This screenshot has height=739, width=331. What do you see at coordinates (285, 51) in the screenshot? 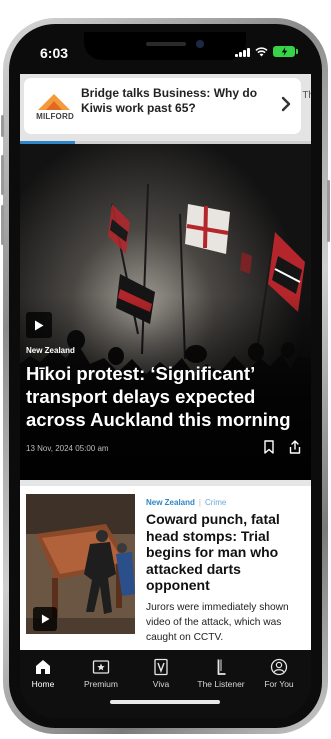
I see `battery-charging-icon` at bounding box center [285, 51].